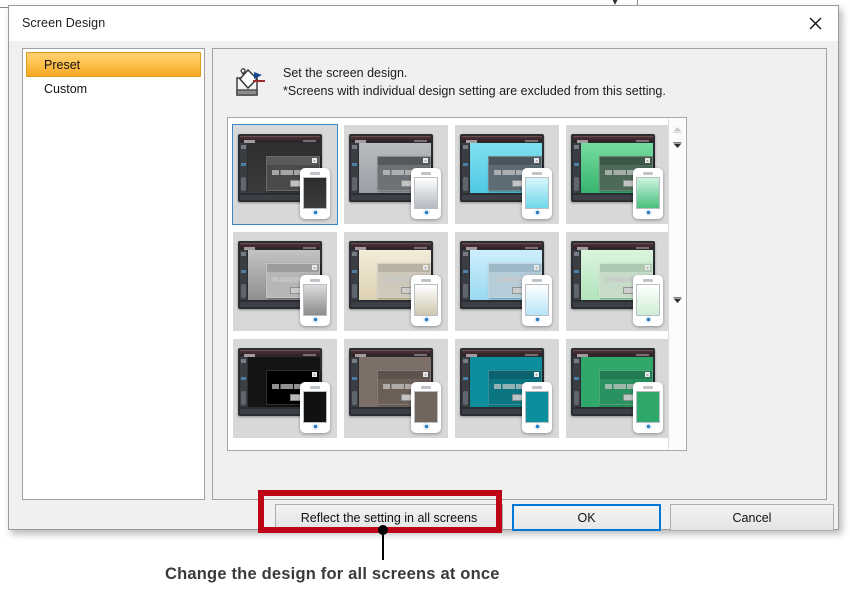 The width and height of the screenshot is (850, 600). Describe the element at coordinates (345, 73) in the screenshot. I see `info-line-1: Set the screen design.` at that location.